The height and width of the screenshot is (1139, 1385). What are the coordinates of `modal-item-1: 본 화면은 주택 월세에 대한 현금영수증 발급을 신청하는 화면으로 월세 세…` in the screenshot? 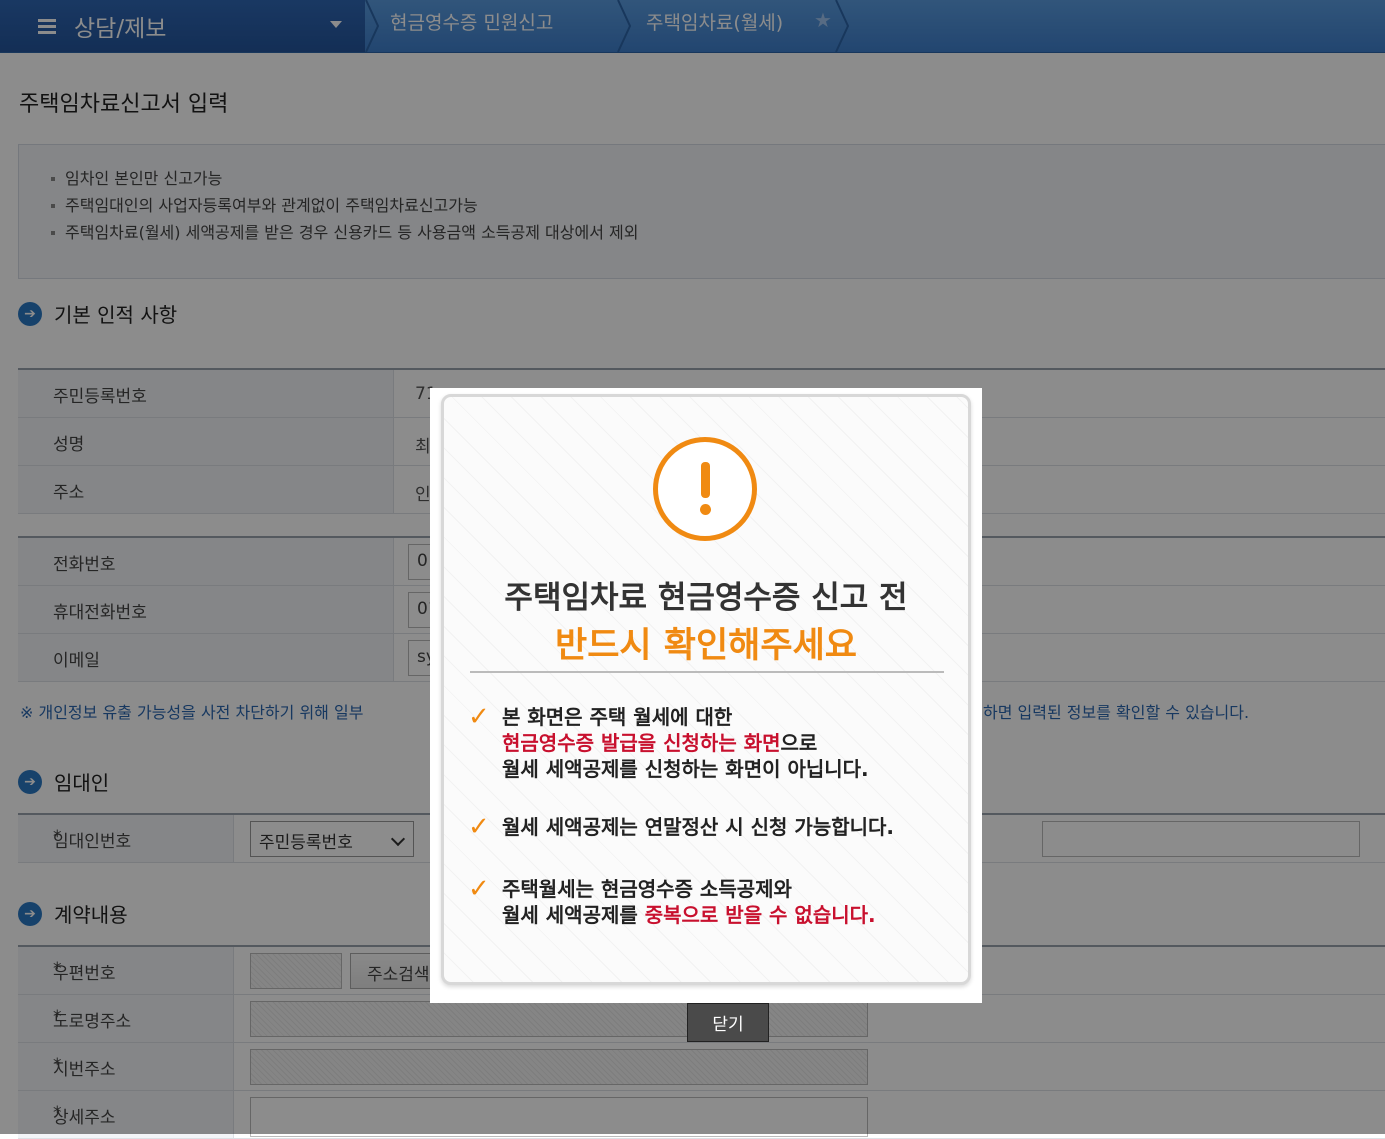 It's located at (685, 743).